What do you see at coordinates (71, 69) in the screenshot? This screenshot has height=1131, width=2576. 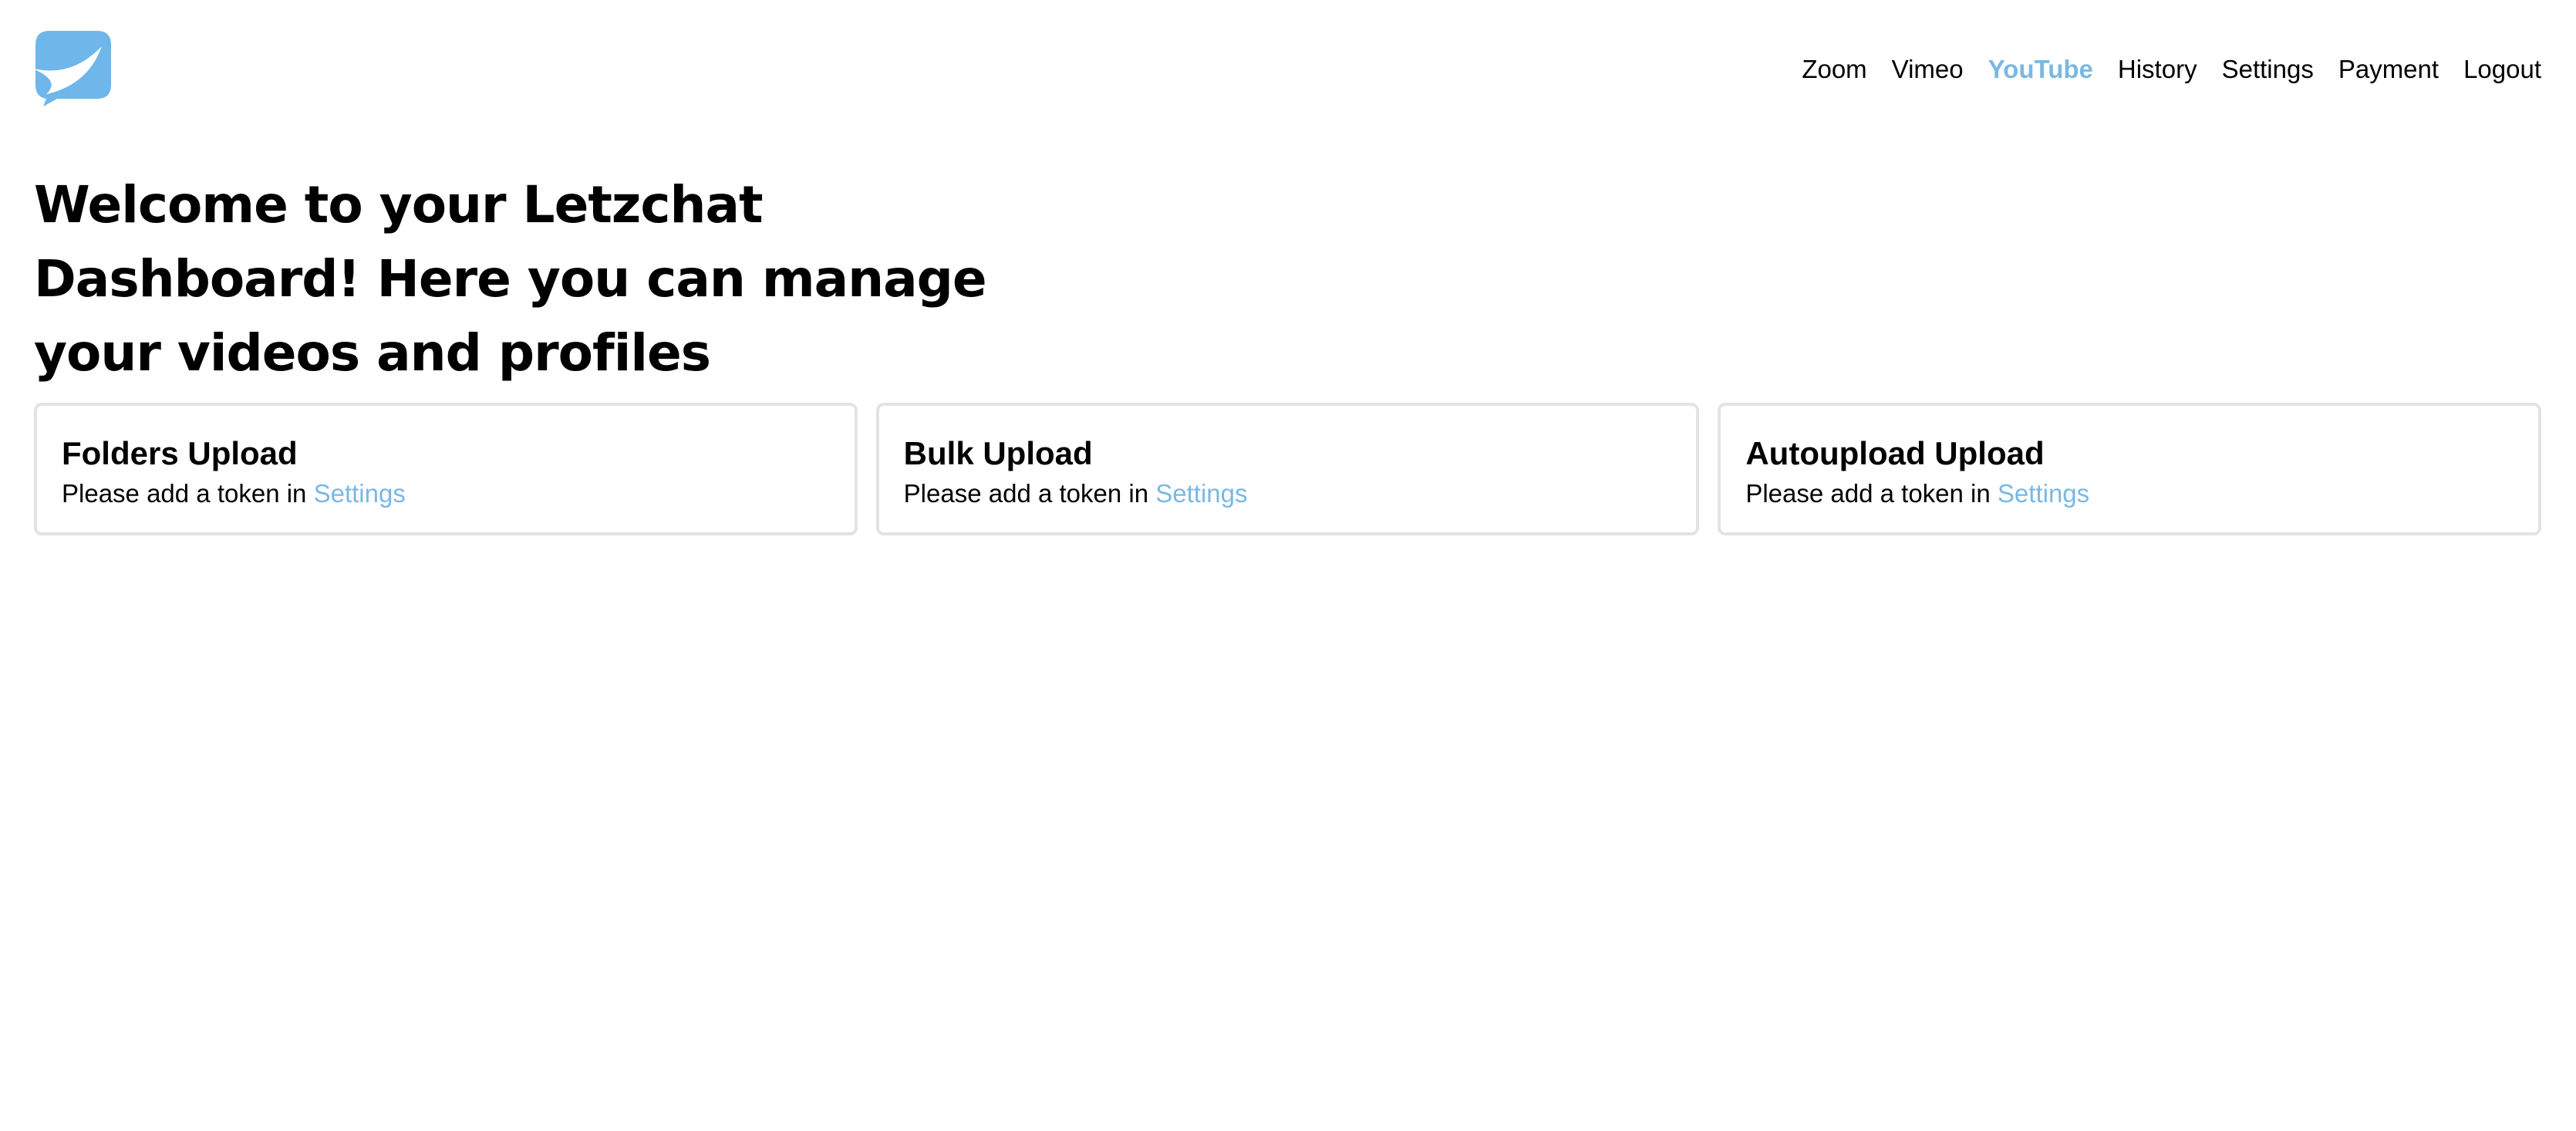 I see `letzchat-logo-icon` at bounding box center [71, 69].